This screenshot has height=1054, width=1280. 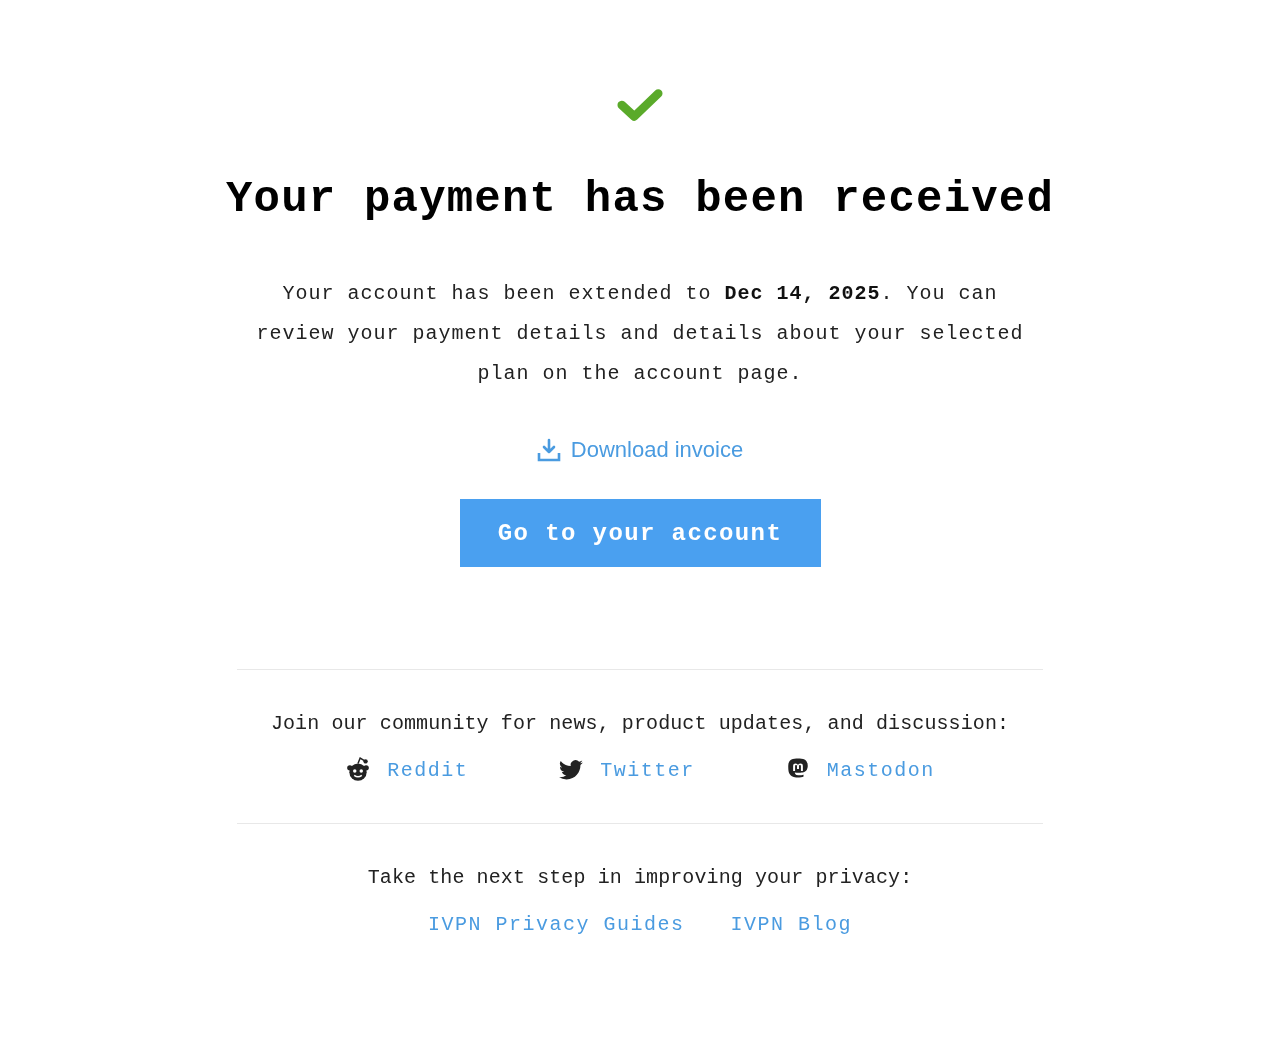 What do you see at coordinates (640, 450) in the screenshot?
I see `download-invoice-link: Download invoice` at bounding box center [640, 450].